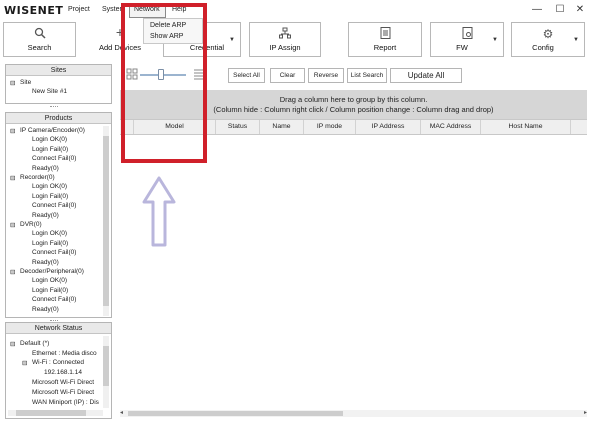 Image resolution: width=591 pixels, height=423 pixels. What do you see at coordinates (52, 130) in the screenshot?
I see `product-group: IP Camera/Encoder(0)` at bounding box center [52, 130].